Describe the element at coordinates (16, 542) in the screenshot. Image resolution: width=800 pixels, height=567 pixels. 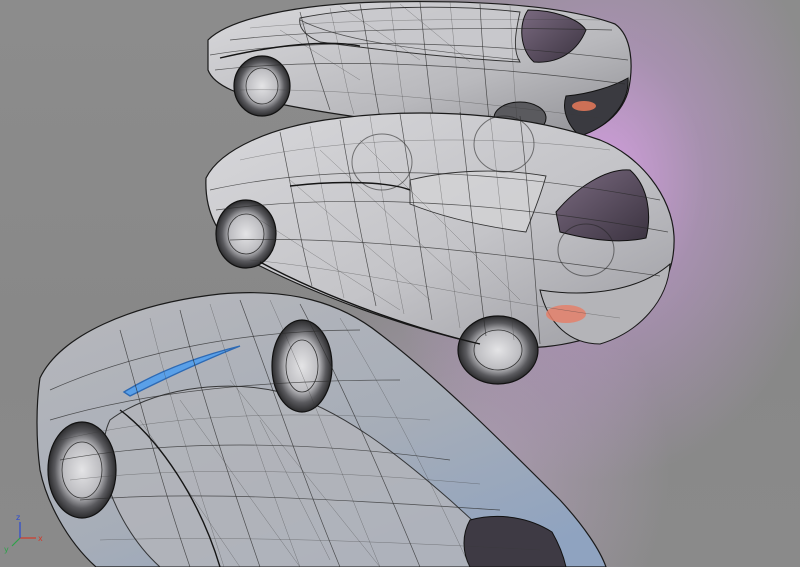
I see `axis-gizmo-y-line` at that location.